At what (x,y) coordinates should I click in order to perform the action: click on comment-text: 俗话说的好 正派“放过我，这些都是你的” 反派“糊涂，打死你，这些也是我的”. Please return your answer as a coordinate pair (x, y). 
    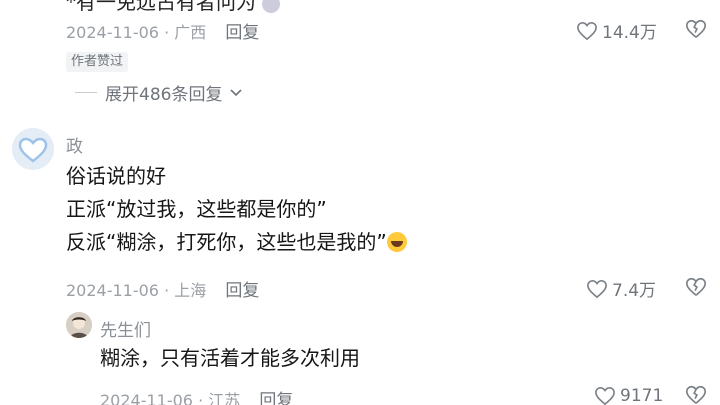
    Looking at the image, I should click on (236, 209).